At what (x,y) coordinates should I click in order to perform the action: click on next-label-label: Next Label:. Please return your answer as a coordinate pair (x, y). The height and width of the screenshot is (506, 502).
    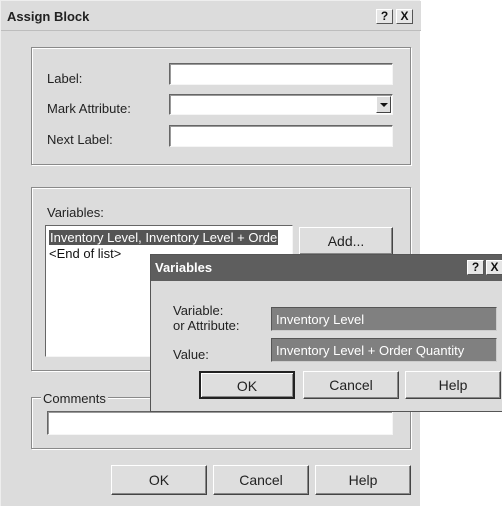
    Looking at the image, I should click on (80, 139).